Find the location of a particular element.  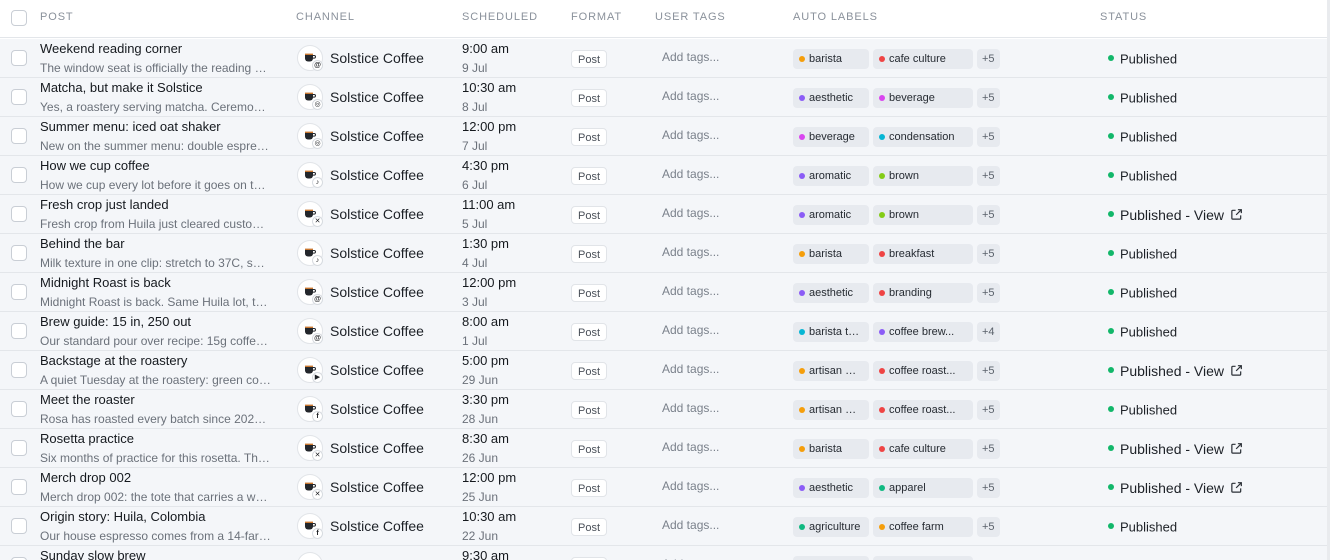

more-labels-badge: +4 is located at coordinates (988, 332).